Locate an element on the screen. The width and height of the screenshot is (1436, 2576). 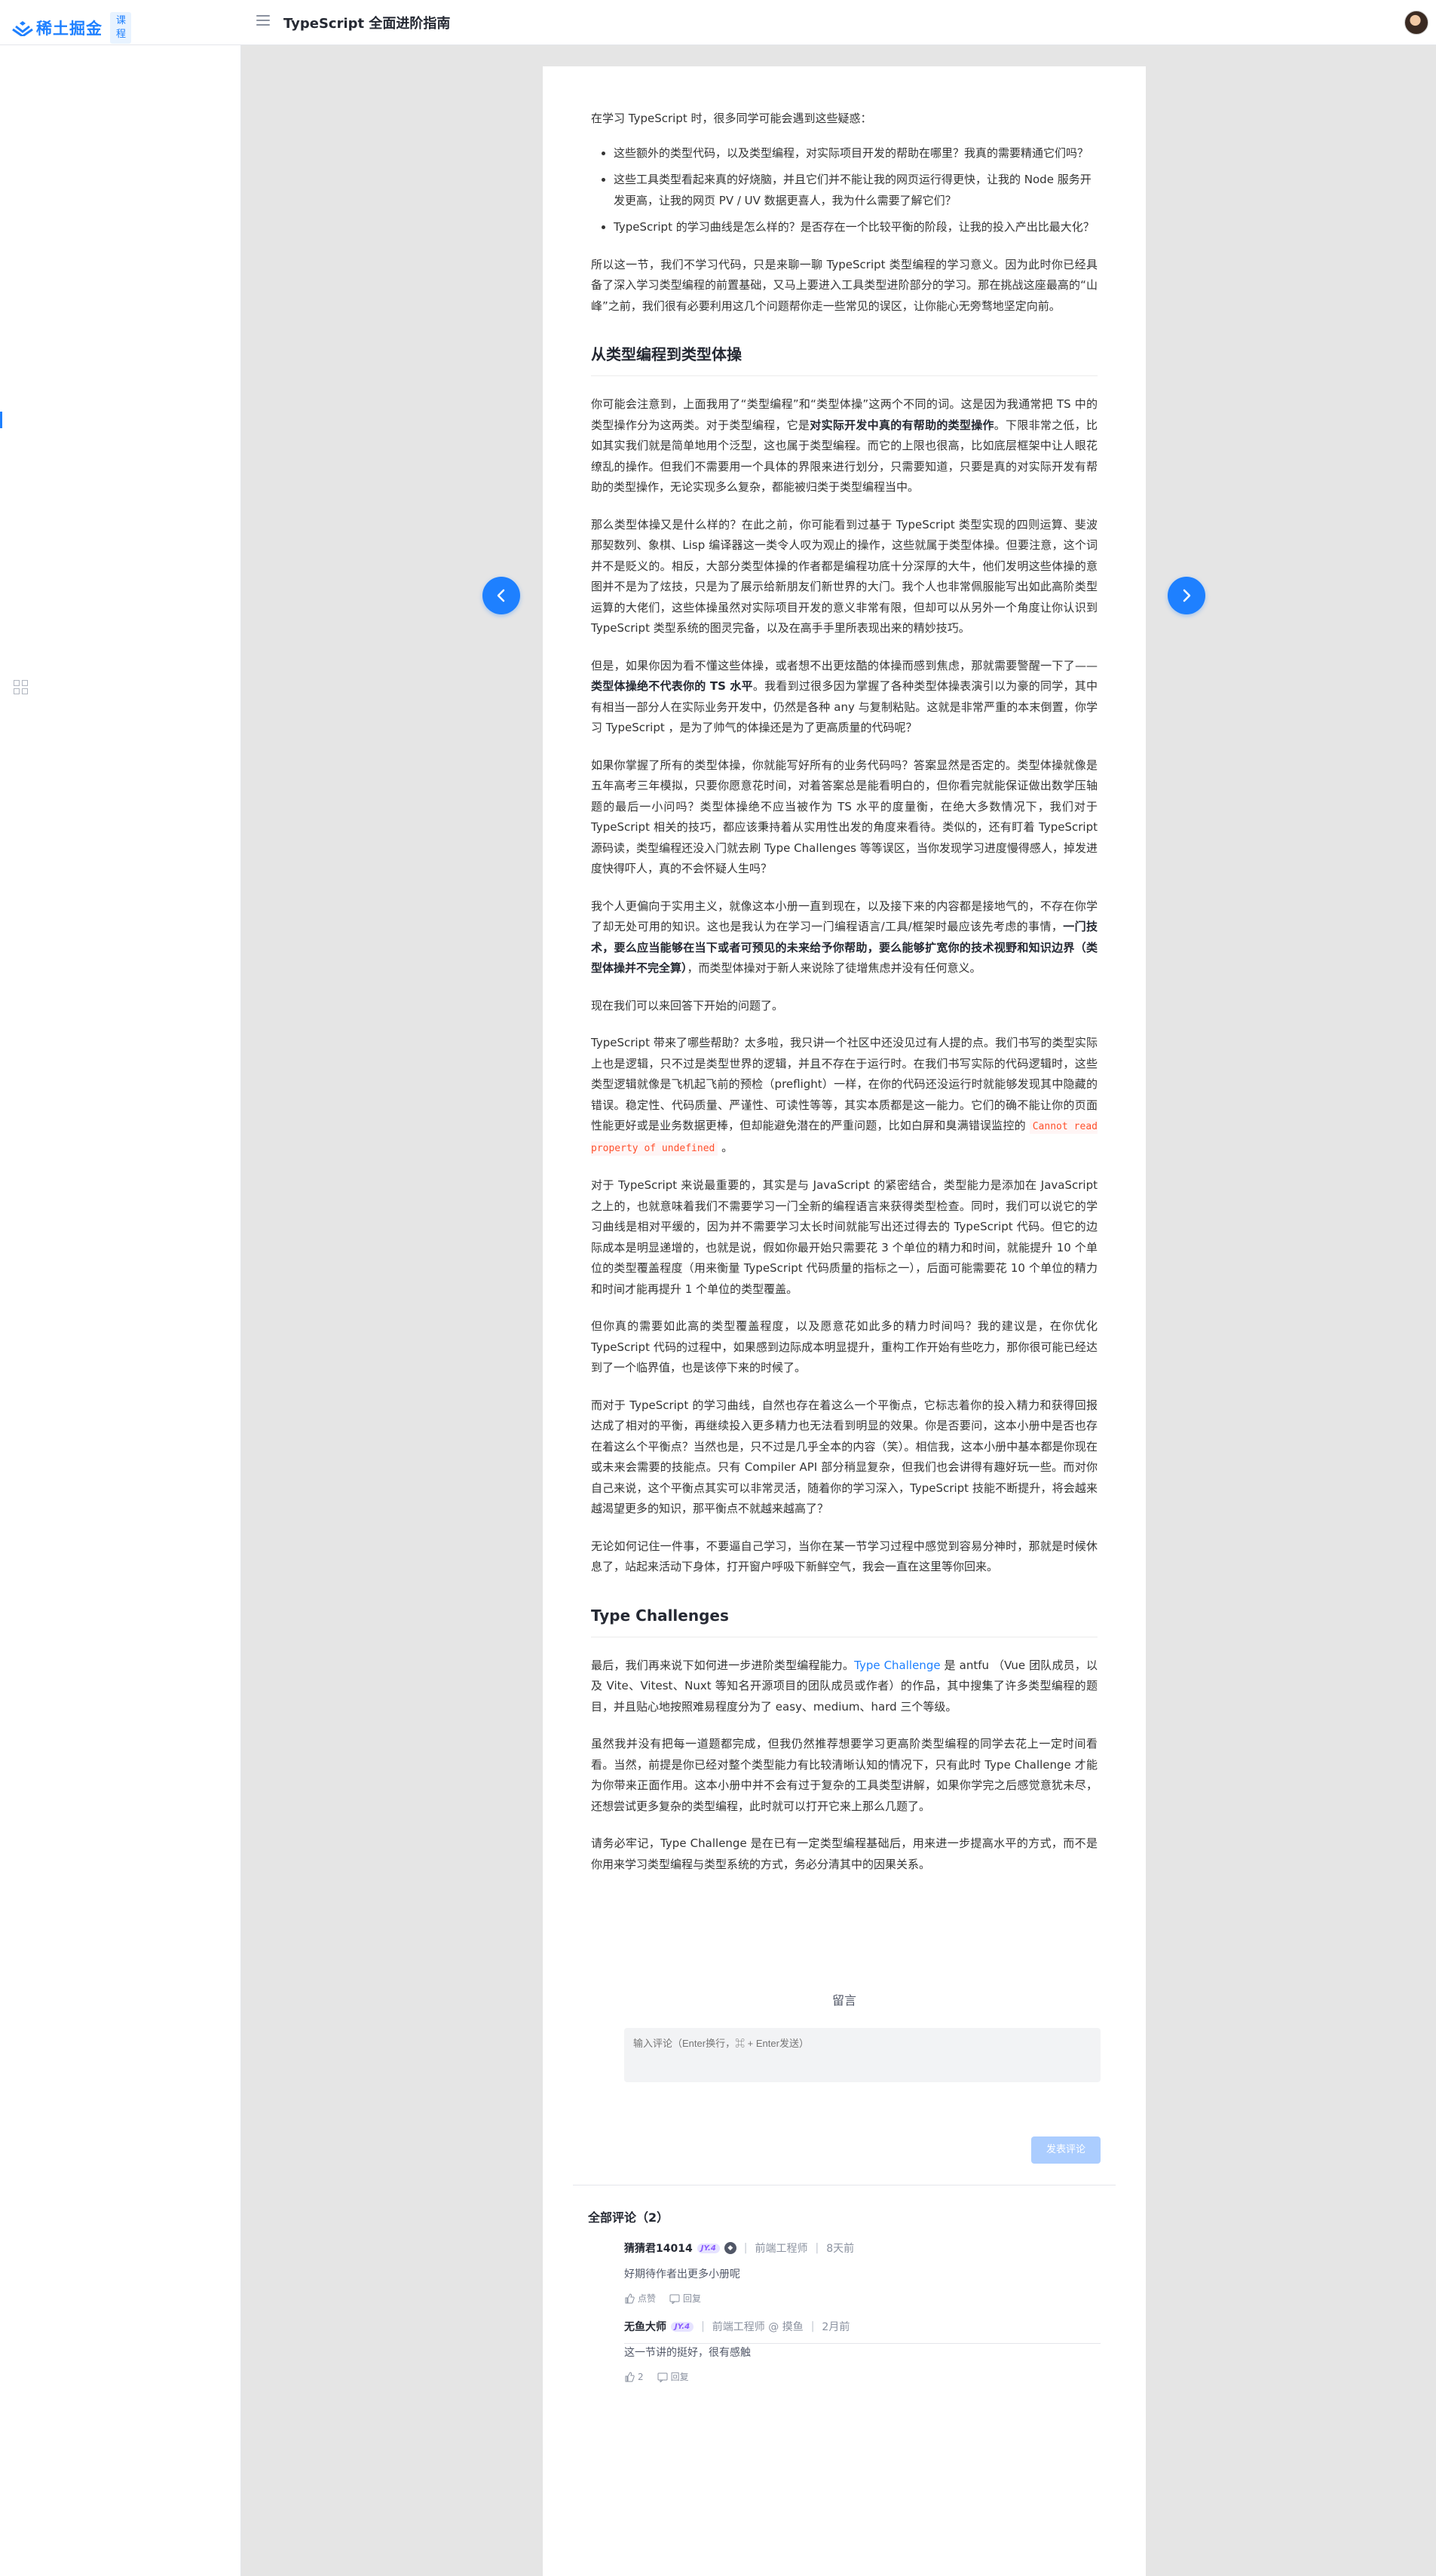
section-heading: Type Challenges is located at coordinates (844, 1621).